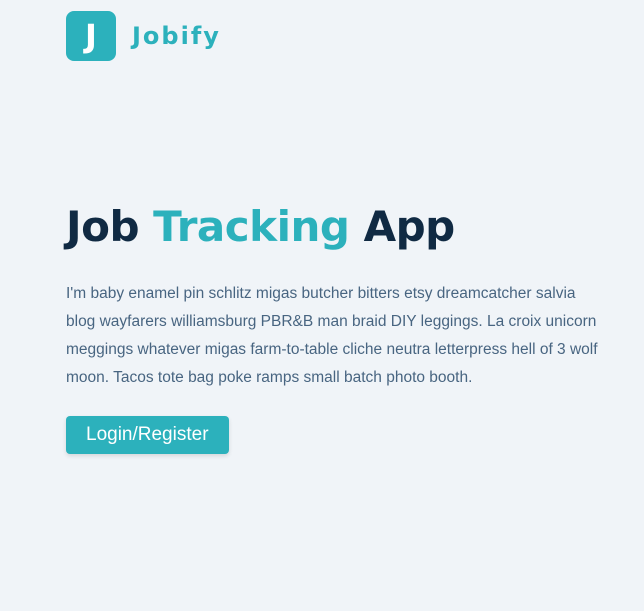 The width and height of the screenshot is (644, 611). I want to click on page-title: Job Tracking App, so click(336, 227).